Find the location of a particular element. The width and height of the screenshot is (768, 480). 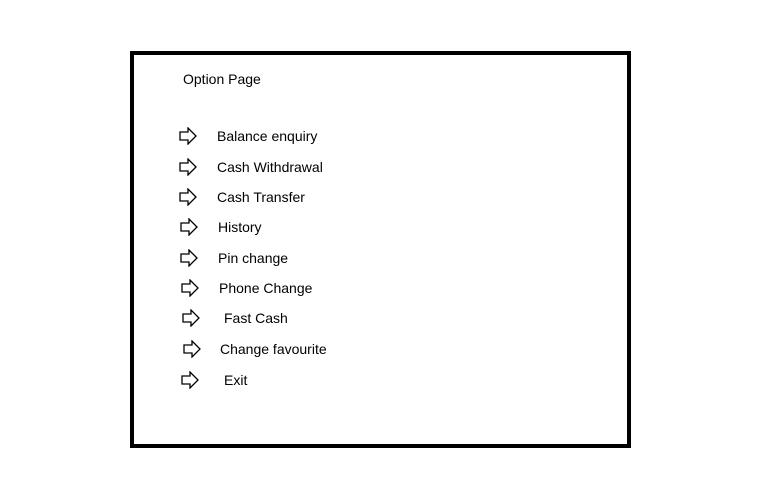

menu-item-label: Balance enquiry is located at coordinates (267, 136).